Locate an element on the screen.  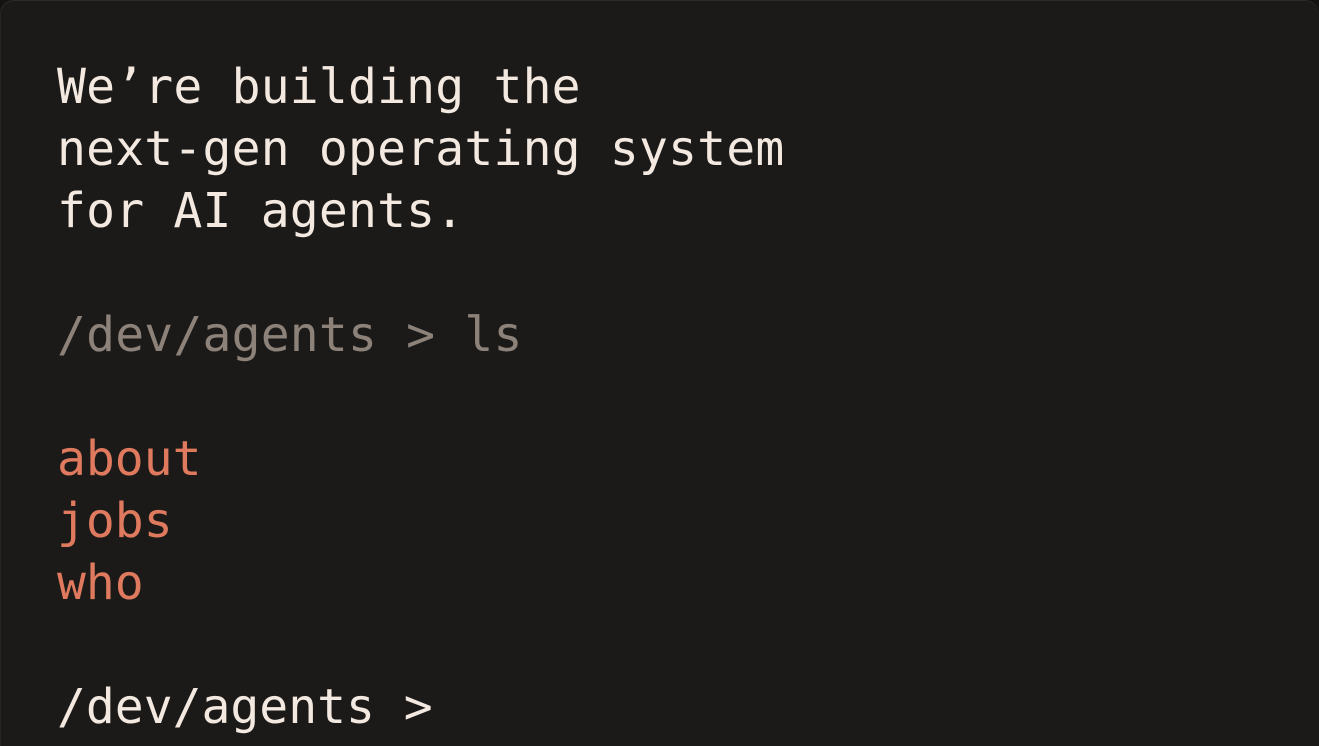
link-jobs: jobs is located at coordinates (115, 521).